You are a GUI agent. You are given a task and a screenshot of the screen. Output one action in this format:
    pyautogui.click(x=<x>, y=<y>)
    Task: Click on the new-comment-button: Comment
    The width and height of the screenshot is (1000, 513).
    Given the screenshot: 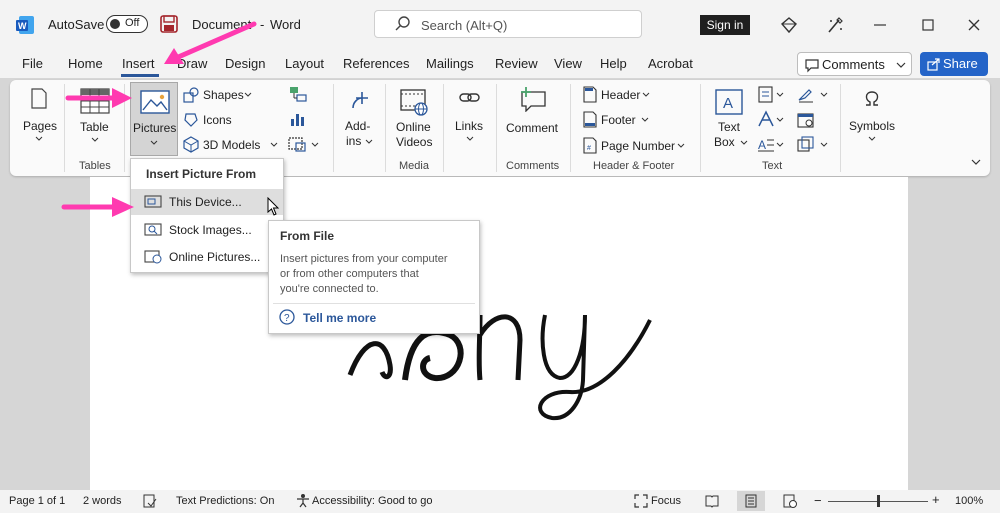 What is the action you would take?
    pyautogui.click(x=533, y=116)
    